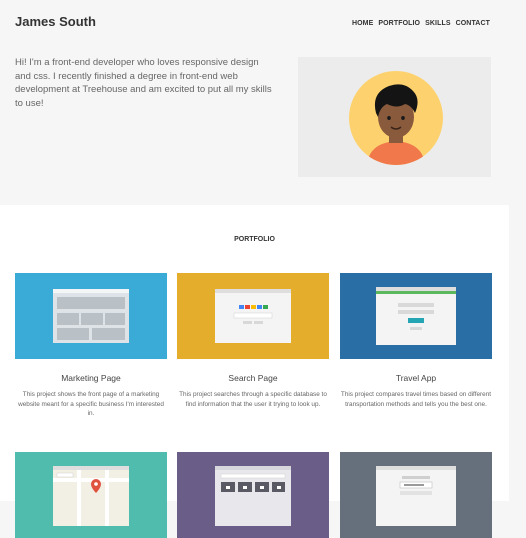  I want to click on nav-skills: SKILLS, so click(438, 23).